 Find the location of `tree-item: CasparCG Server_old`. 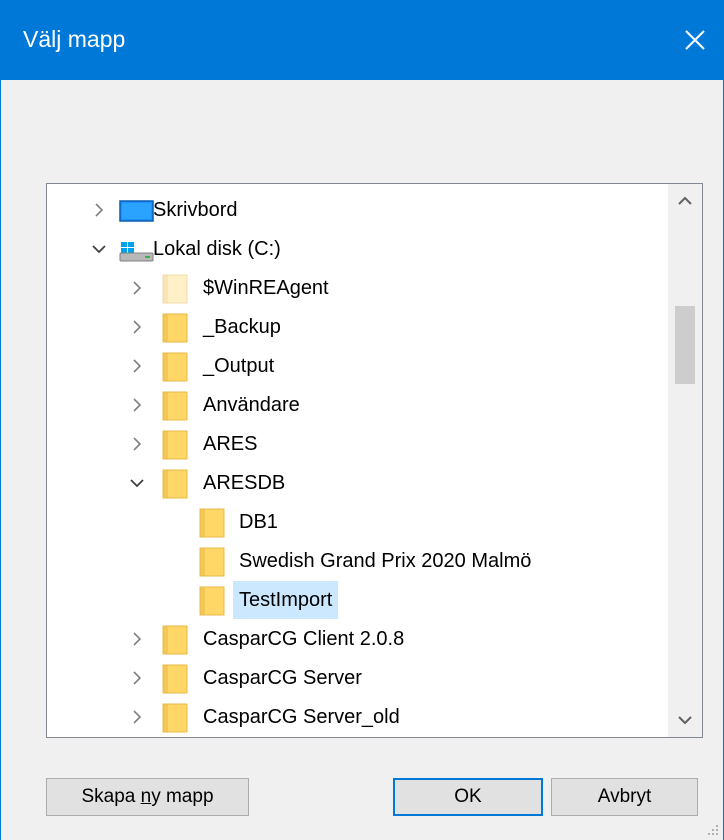

tree-item: CasparCG Server_old is located at coordinates (357, 717).